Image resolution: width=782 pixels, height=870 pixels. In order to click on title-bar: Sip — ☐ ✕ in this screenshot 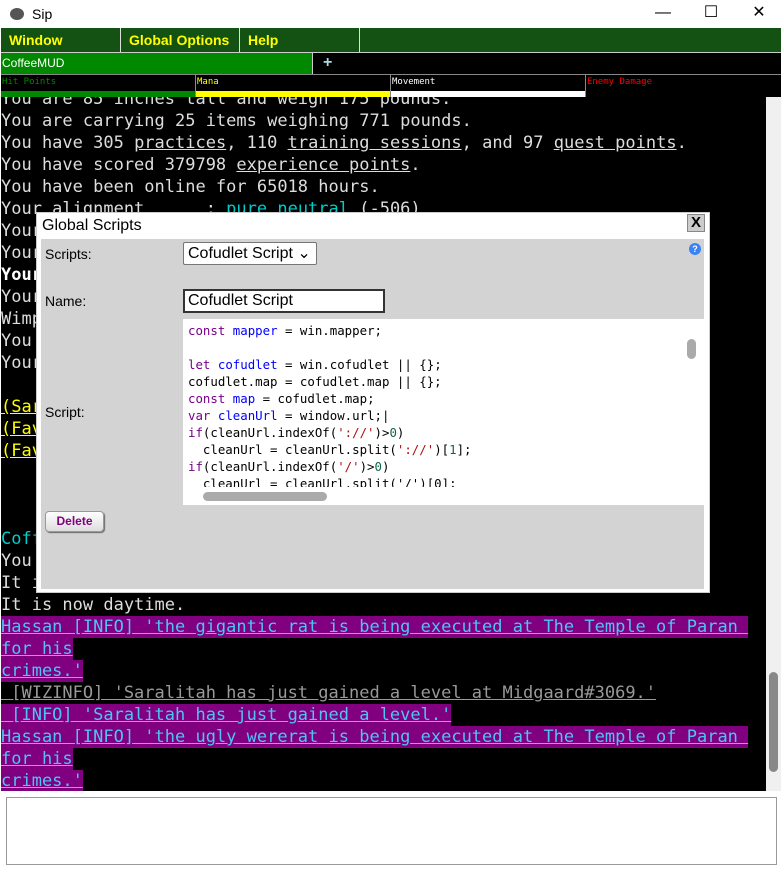, I will do `click(391, 14)`.